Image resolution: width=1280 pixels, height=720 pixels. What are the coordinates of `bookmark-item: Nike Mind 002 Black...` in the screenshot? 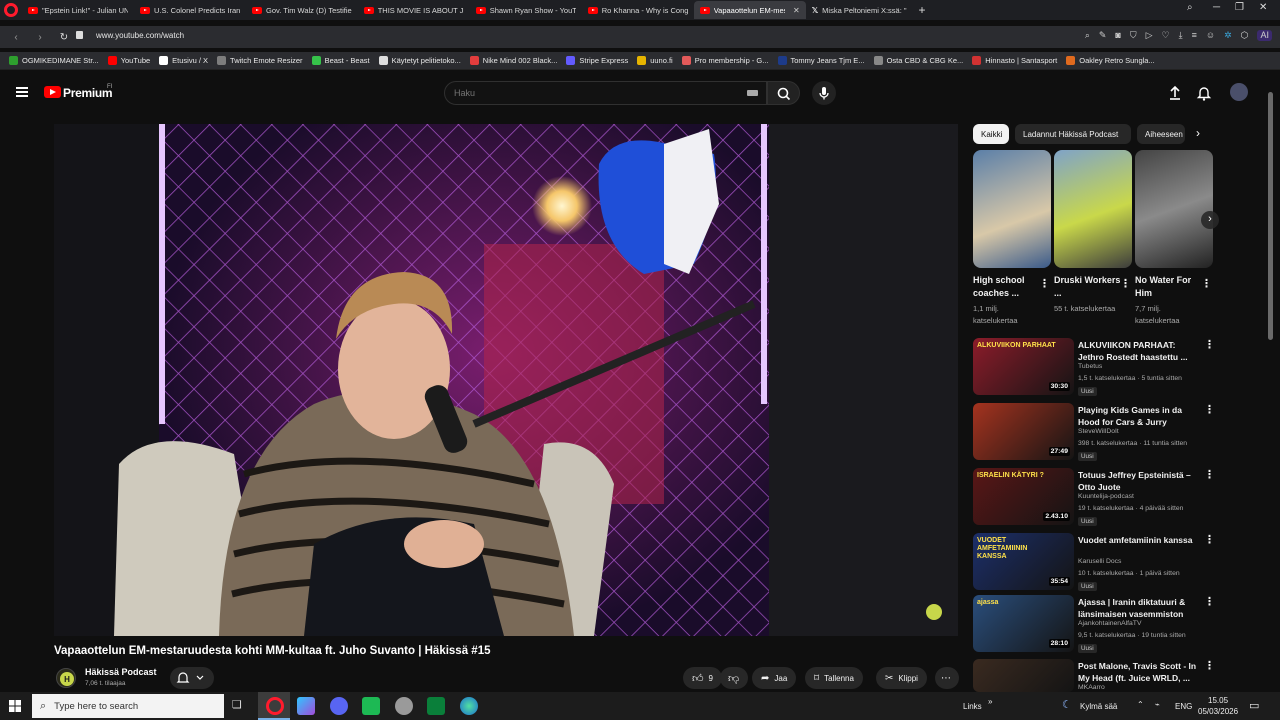 It's located at (513, 60).